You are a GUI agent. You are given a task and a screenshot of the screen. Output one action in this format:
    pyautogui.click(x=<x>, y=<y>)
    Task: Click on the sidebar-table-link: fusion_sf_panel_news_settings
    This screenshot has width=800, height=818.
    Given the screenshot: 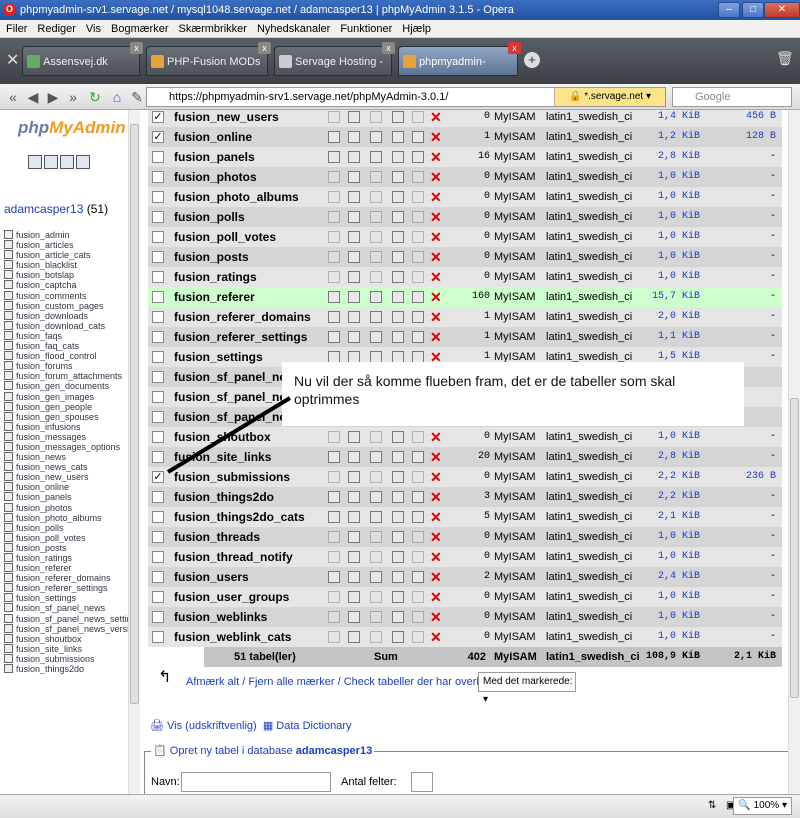 What is the action you would take?
    pyautogui.click(x=66, y=619)
    